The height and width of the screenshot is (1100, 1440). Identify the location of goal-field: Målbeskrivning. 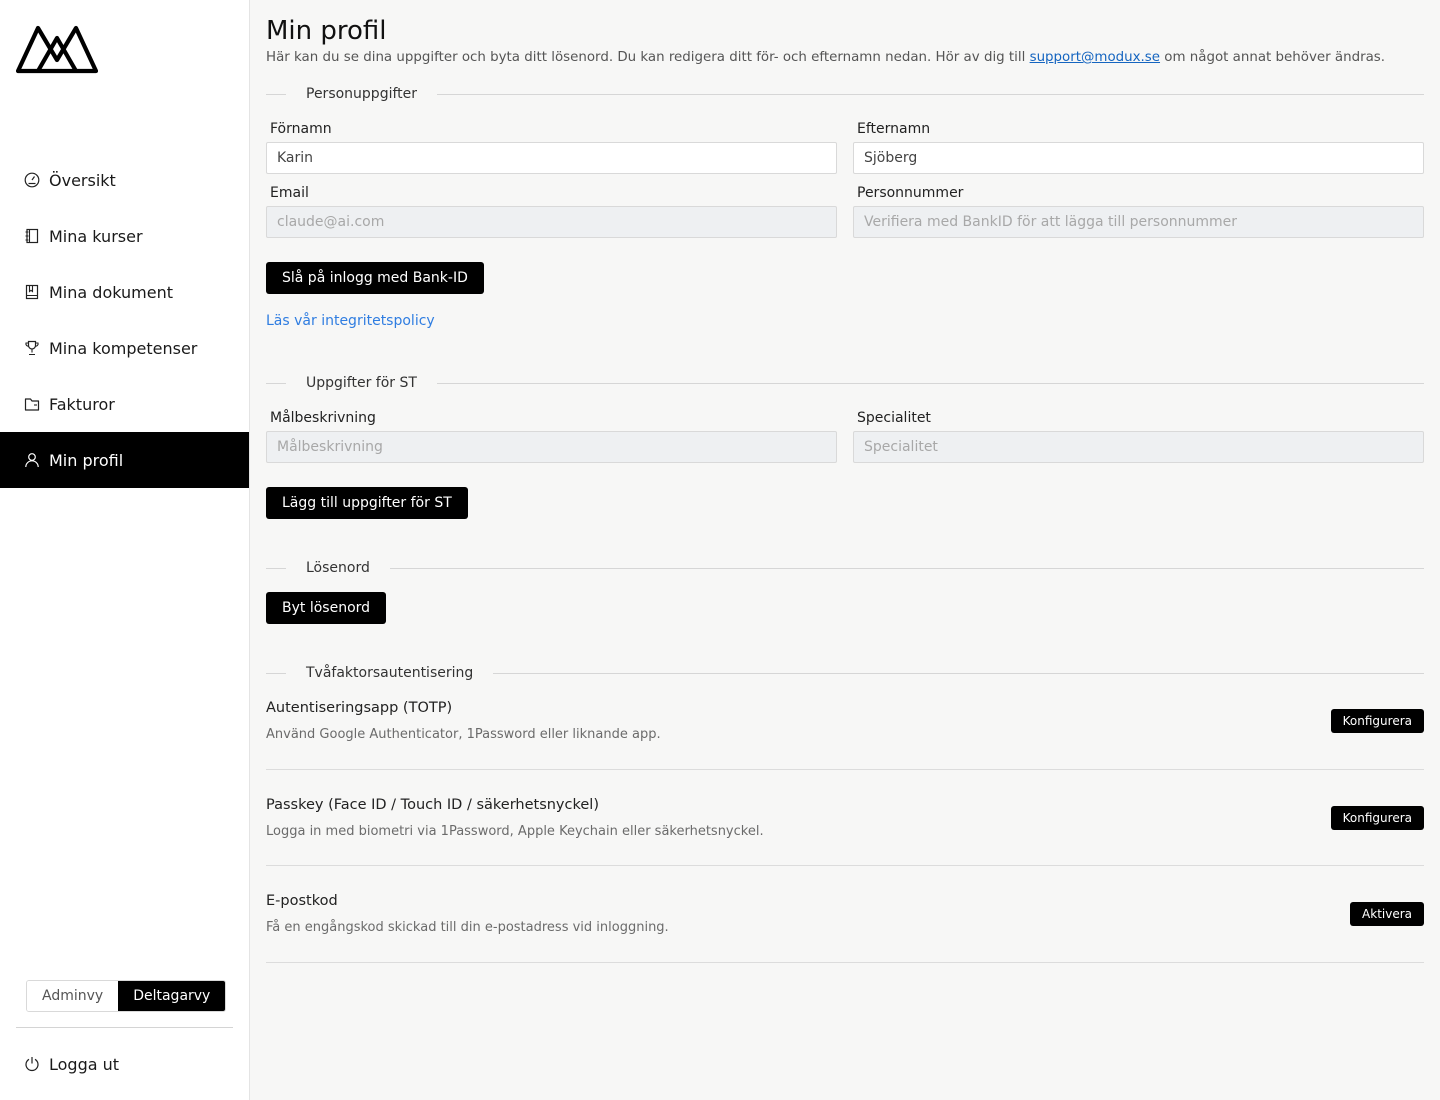
(551, 447).